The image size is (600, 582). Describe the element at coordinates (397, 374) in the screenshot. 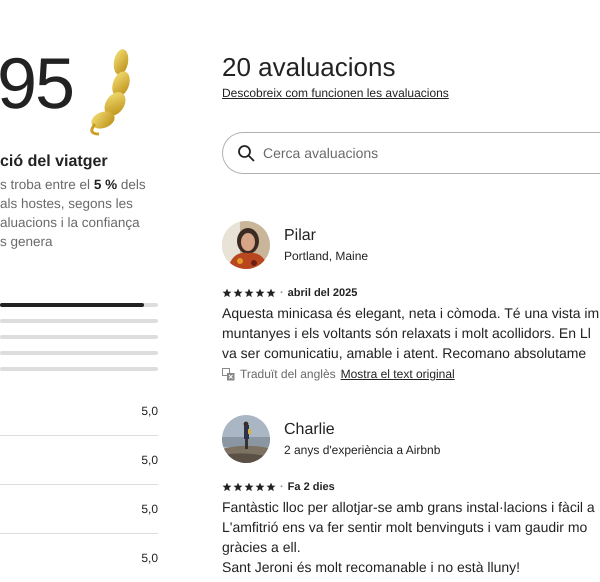

I see `show-original-link: Mostra el text original` at that location.